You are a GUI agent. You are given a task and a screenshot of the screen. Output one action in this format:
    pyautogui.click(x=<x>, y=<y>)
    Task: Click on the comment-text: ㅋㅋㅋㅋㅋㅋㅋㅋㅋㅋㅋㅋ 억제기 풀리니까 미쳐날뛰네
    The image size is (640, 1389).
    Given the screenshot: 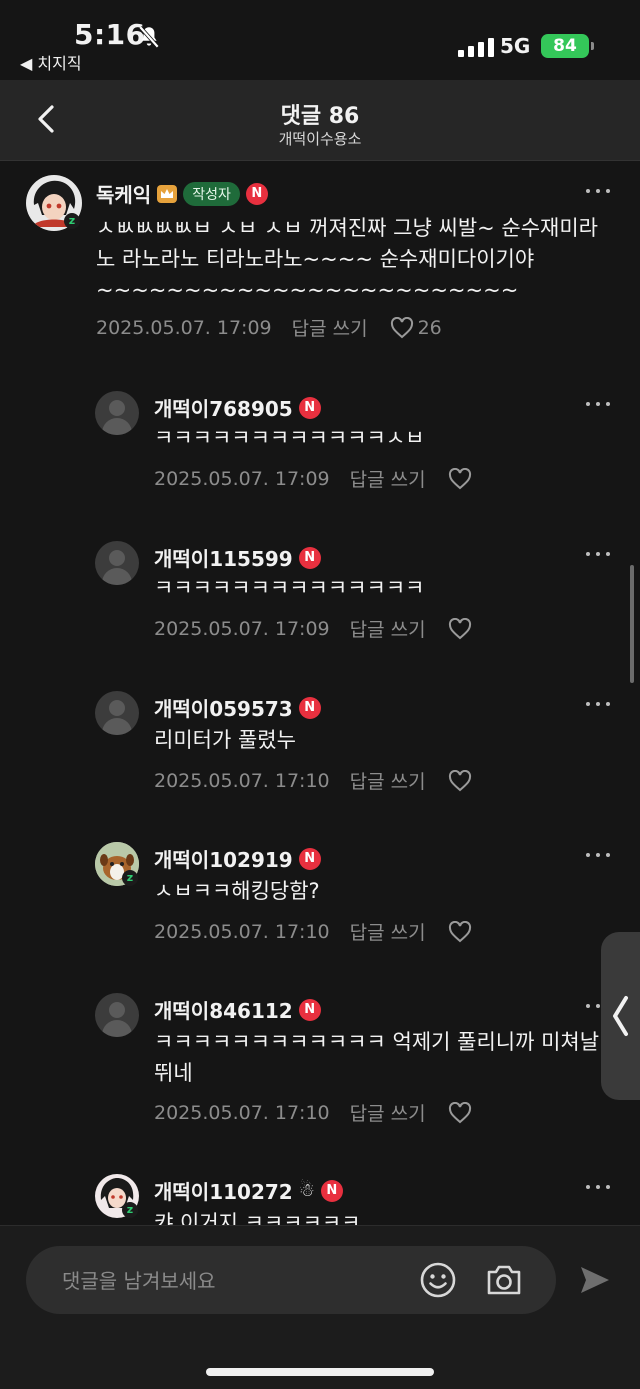 What is the action you would take?
    pyautogui.click(x=377, y=1057)
    